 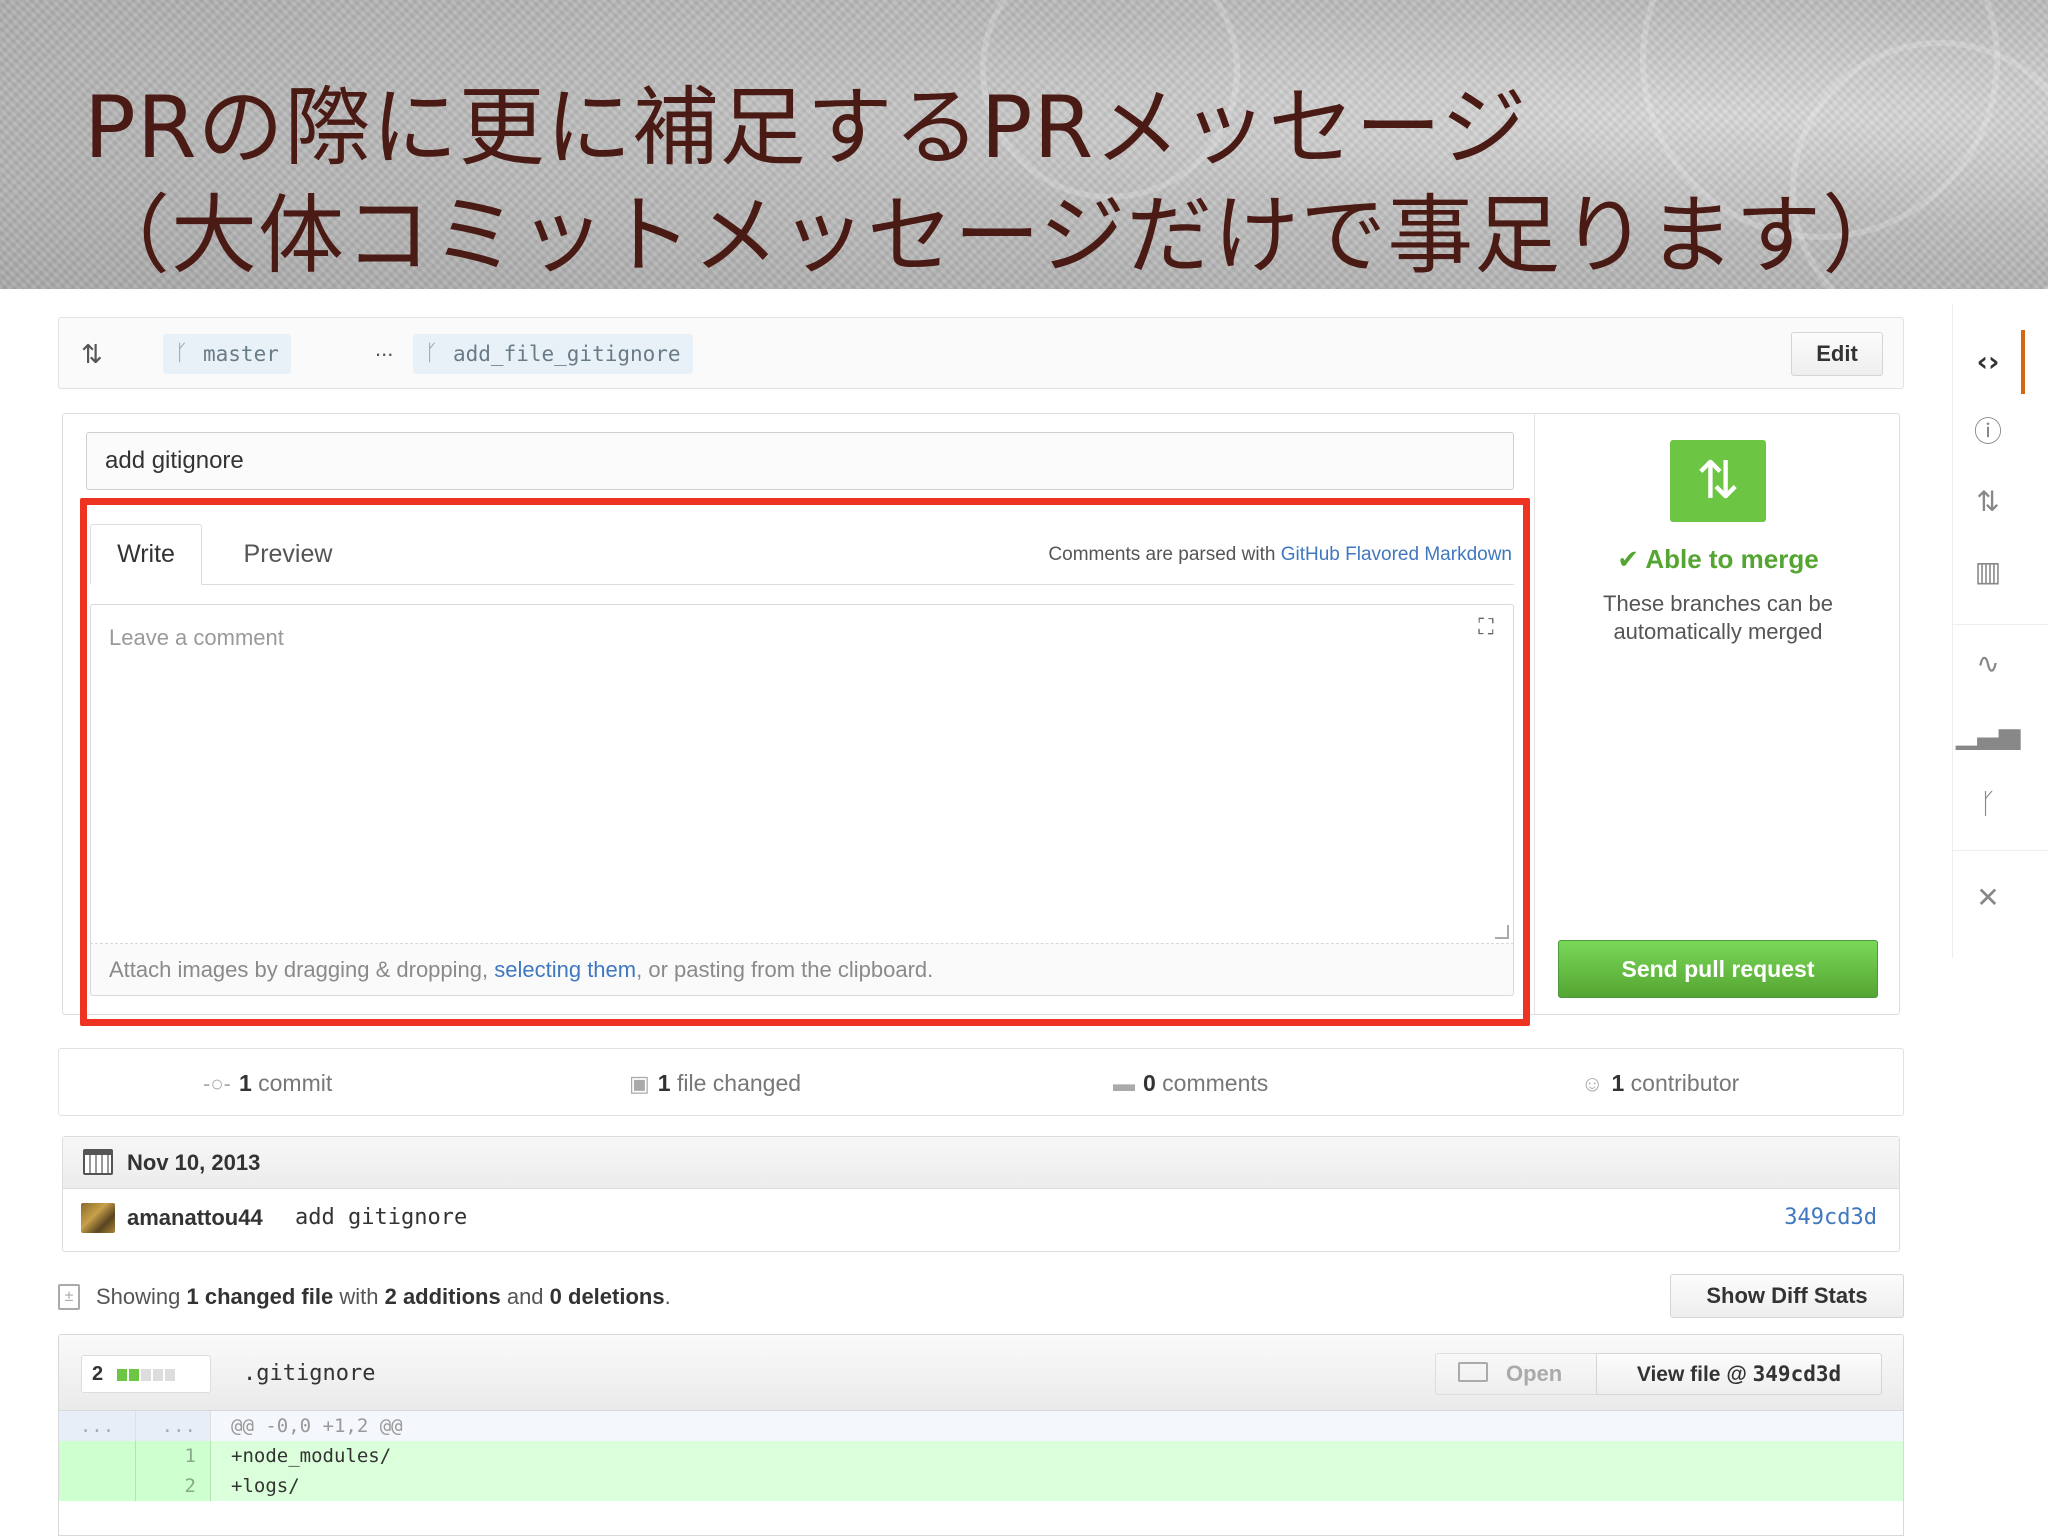 I want to click on commit-author-link: amanattou44, so click(x=195, y=1218).